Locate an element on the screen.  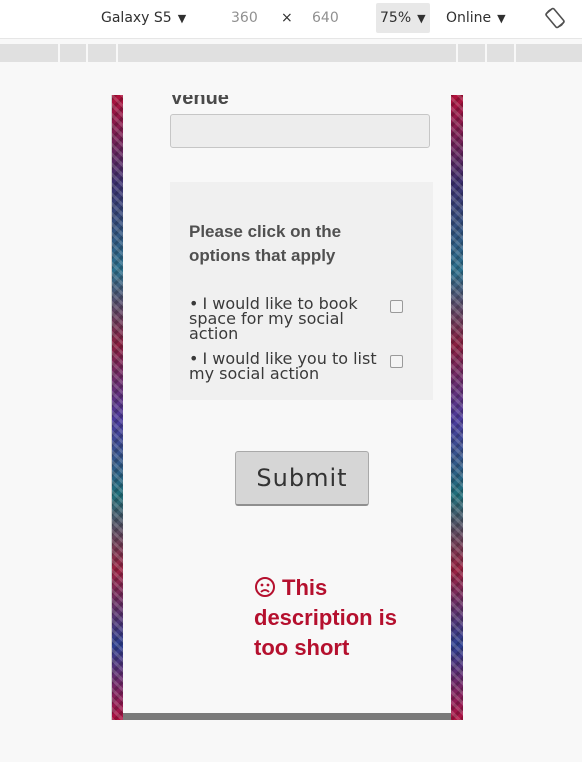
book-space-checkbox is located at coordinates (396, 306).